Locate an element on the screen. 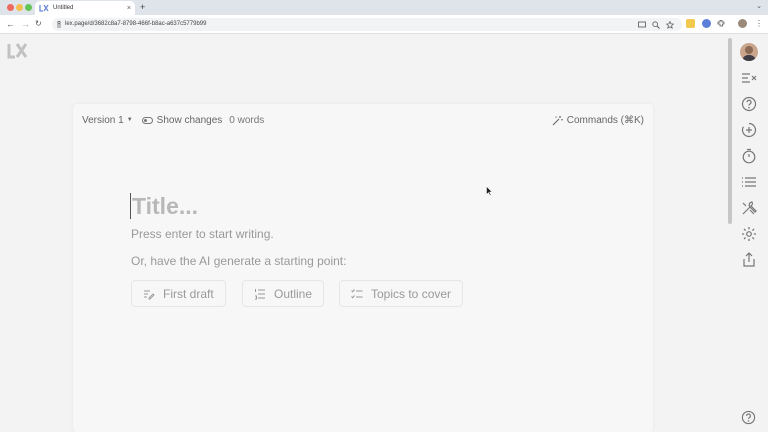  pencil-lines-icon is located at coordinates (149, 294).